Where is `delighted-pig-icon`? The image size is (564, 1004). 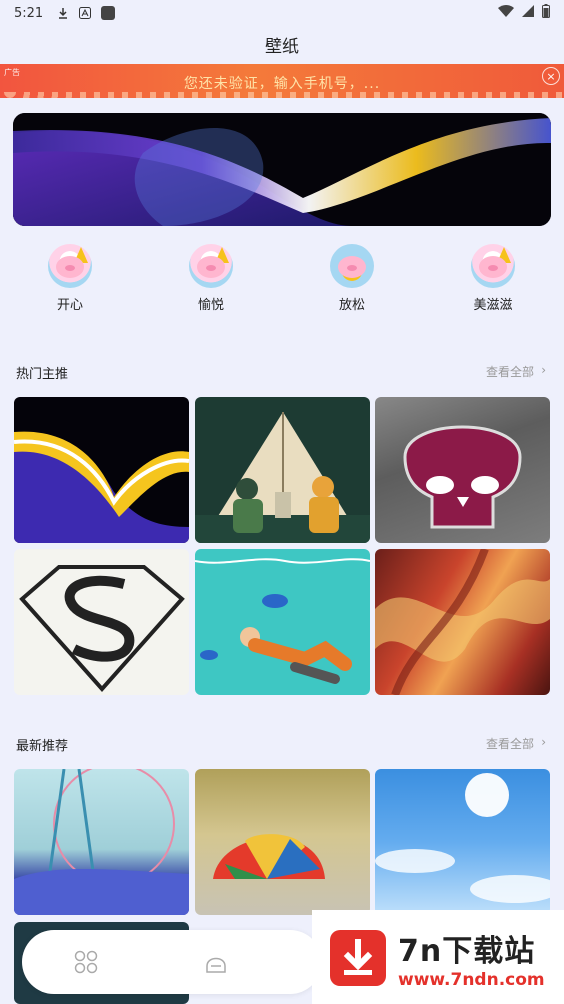
delighted-pig-icon is located at coordinates (493, 266).